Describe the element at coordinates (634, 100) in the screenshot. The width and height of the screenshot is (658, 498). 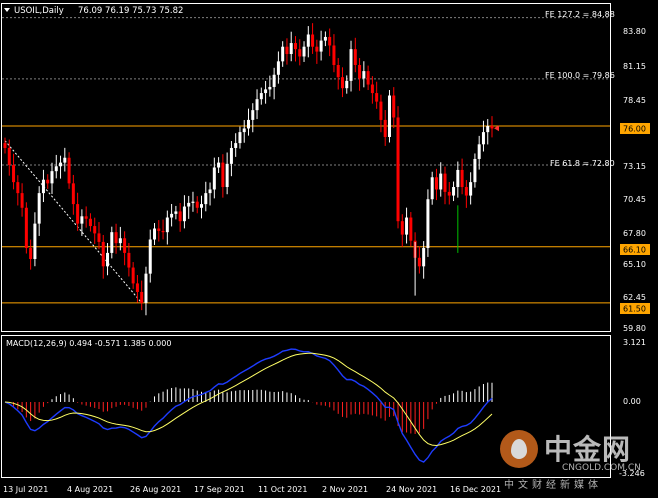
I see `price-tick: 78.45` at that location.